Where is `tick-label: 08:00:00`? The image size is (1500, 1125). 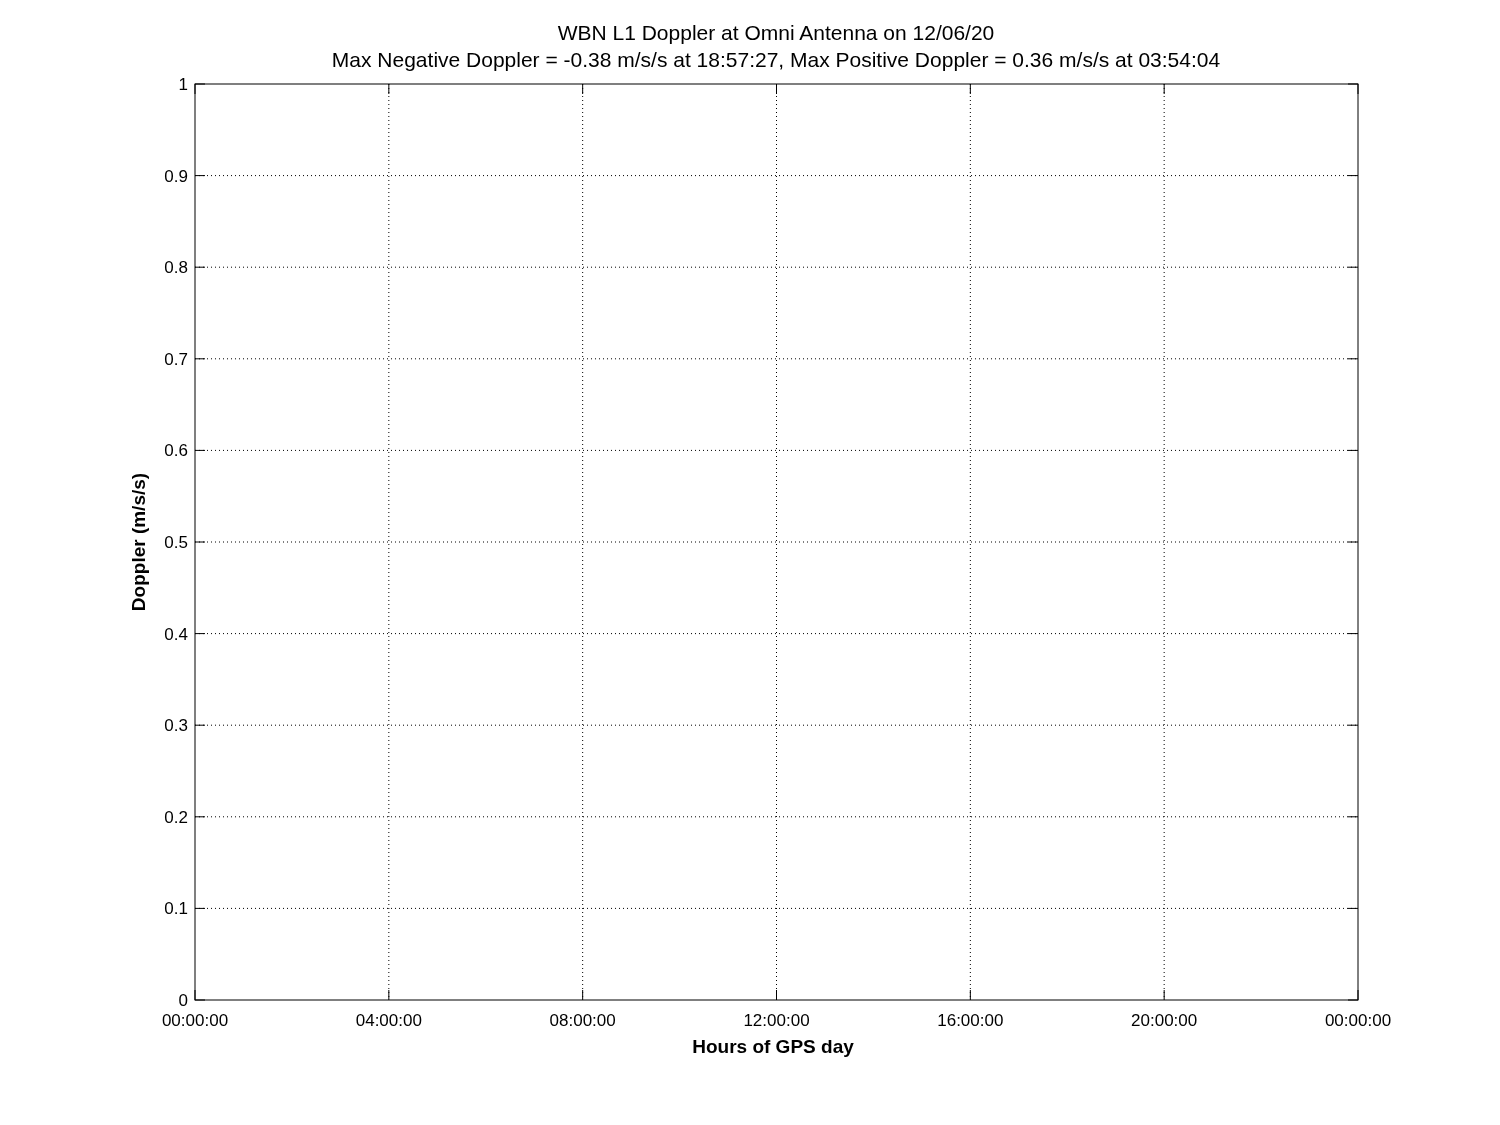
tick-label: 08:00:00 is located at coordinates (582, 1020).